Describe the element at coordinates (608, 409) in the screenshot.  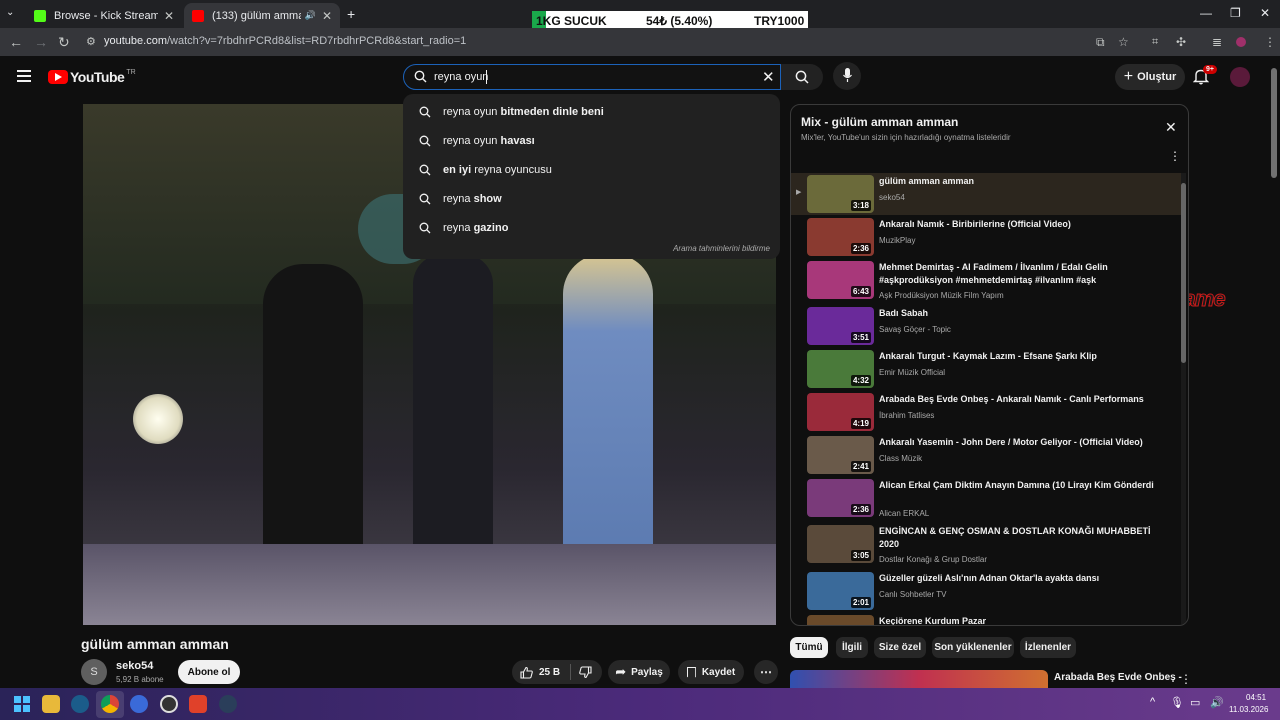
I see `video-scene-figure` at that location.